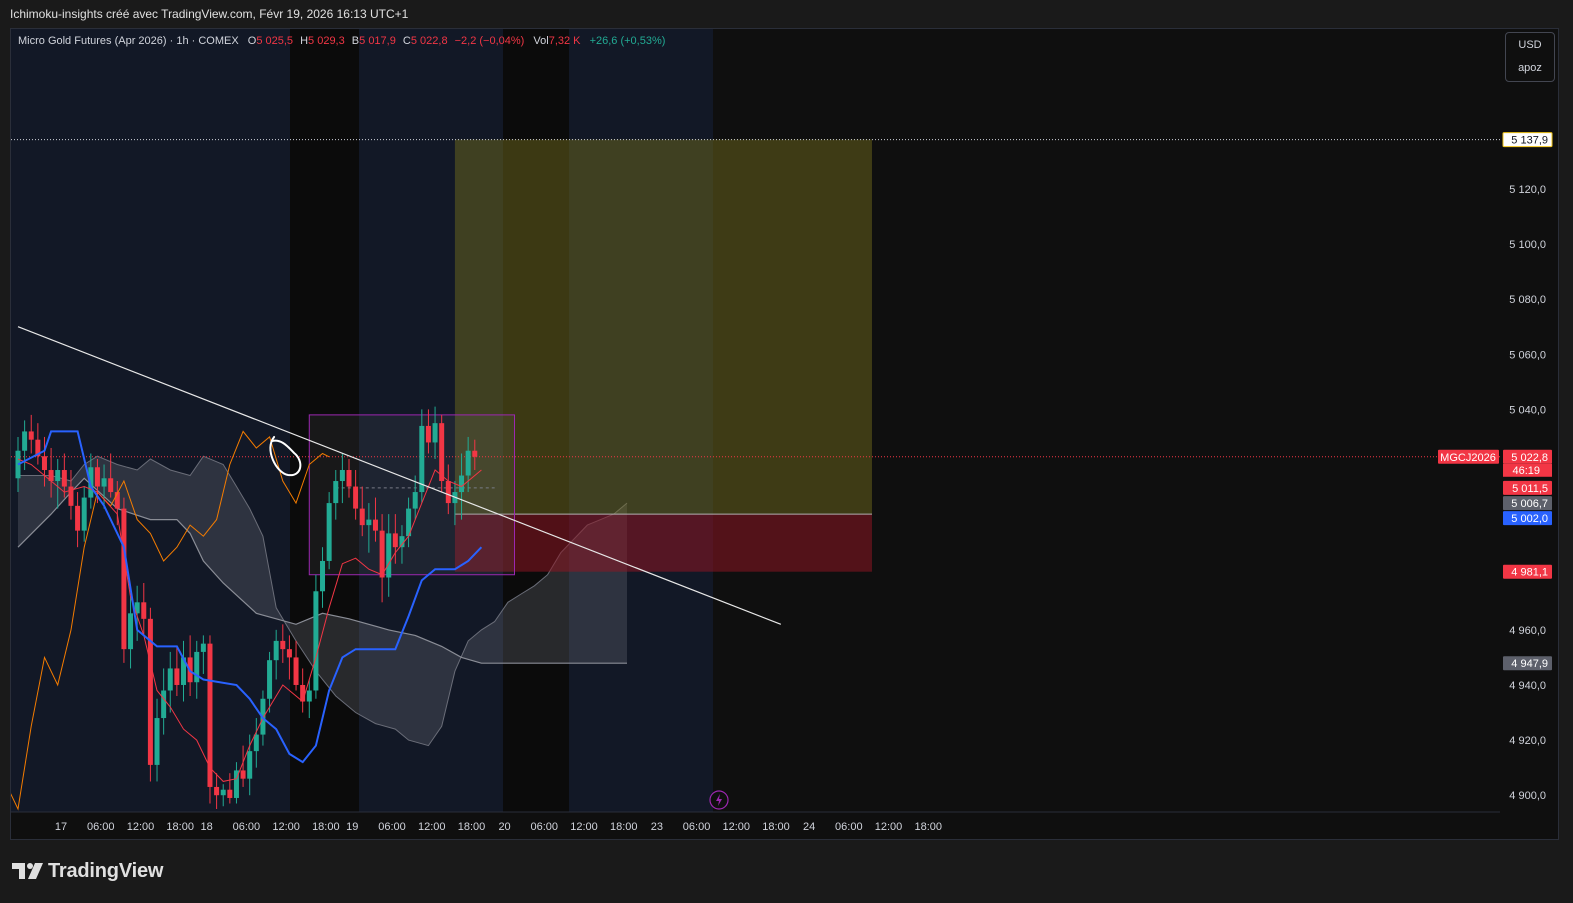  Describe the element at coordinates (1529, 141) in the screenshot. I see `price-tag-label: 5 137,9` at that location.